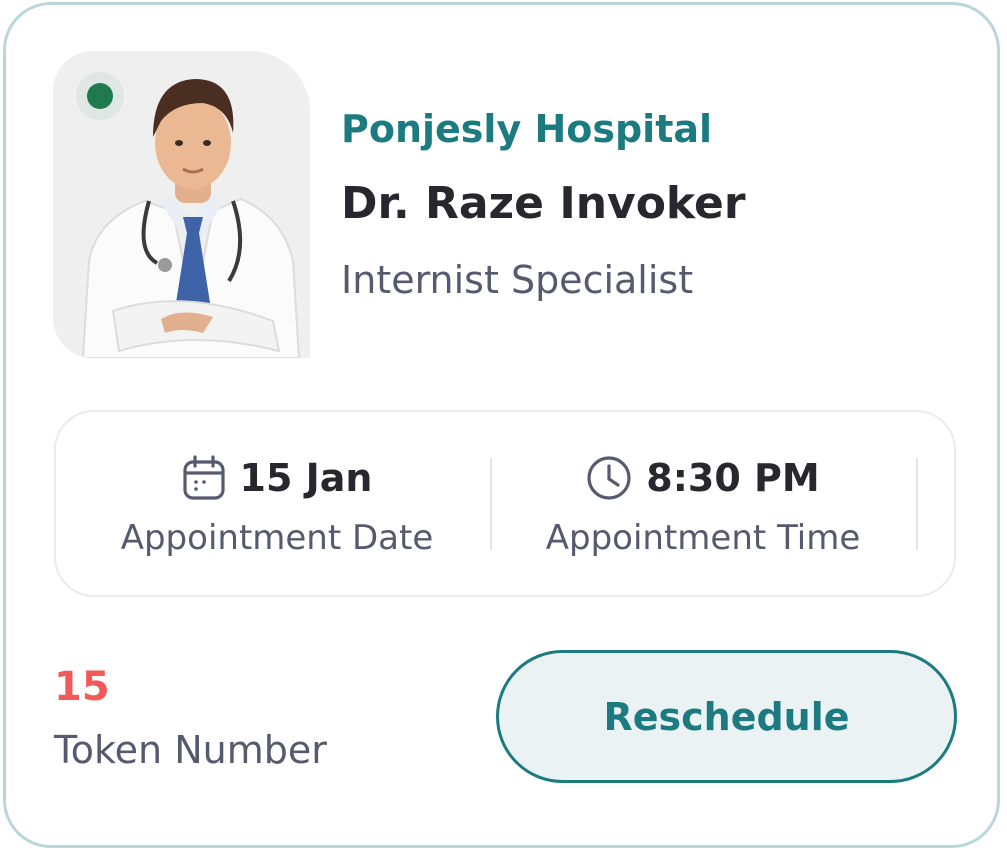  Describe the element at coordinates (703, 538) in the screenshot. I see `appointment-time-label: Appointment Time` at that location.